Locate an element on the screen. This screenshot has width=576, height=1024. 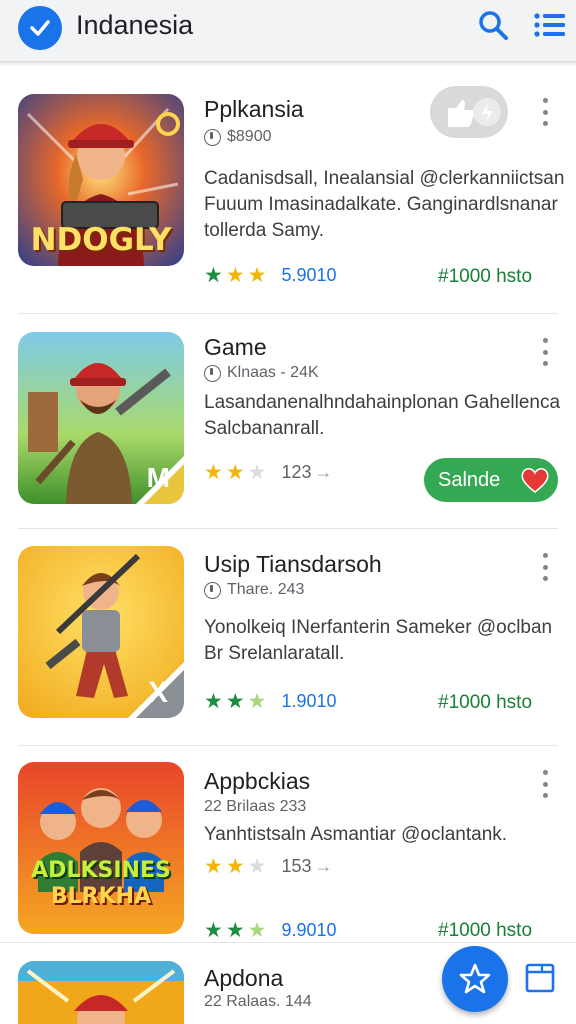
app-meta-text: 22 Ralaas. 144 is located at coordinates (258, 1001).